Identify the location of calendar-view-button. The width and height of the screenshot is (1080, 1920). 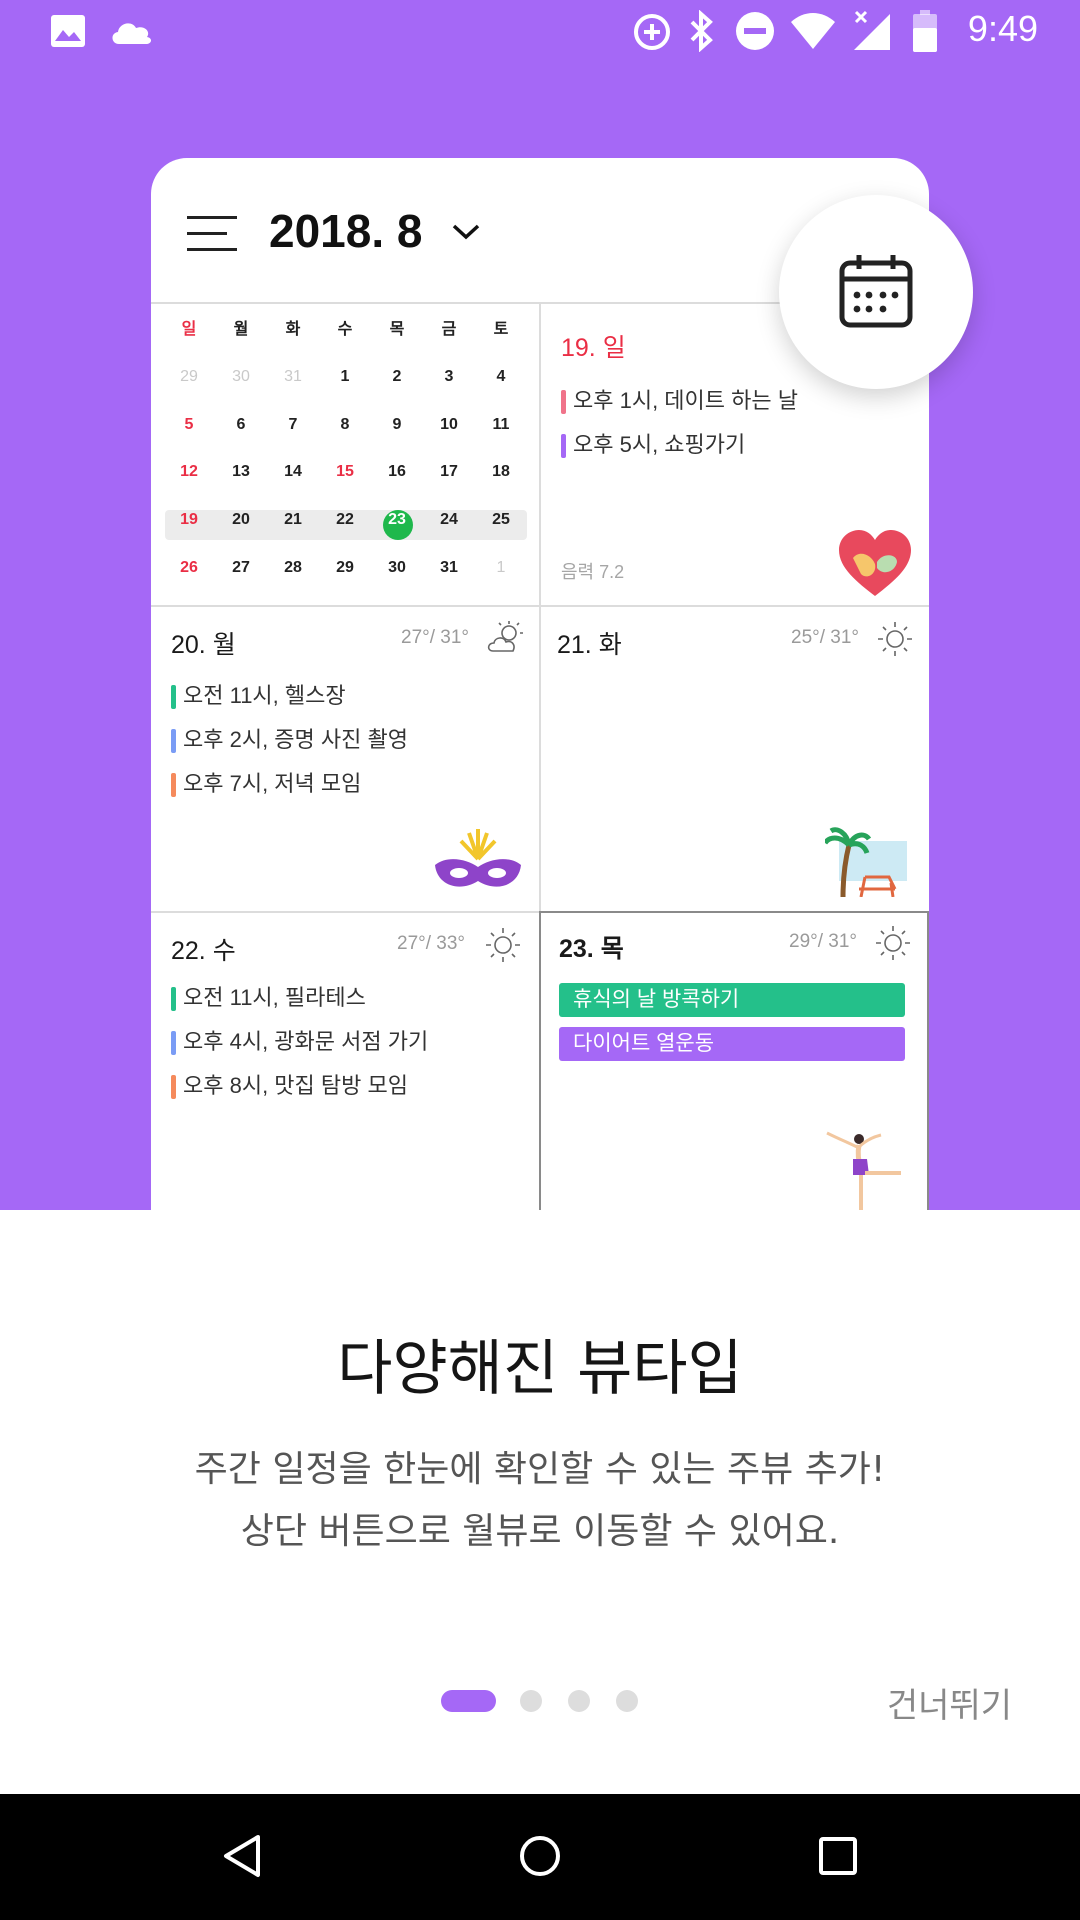
(876, 292).